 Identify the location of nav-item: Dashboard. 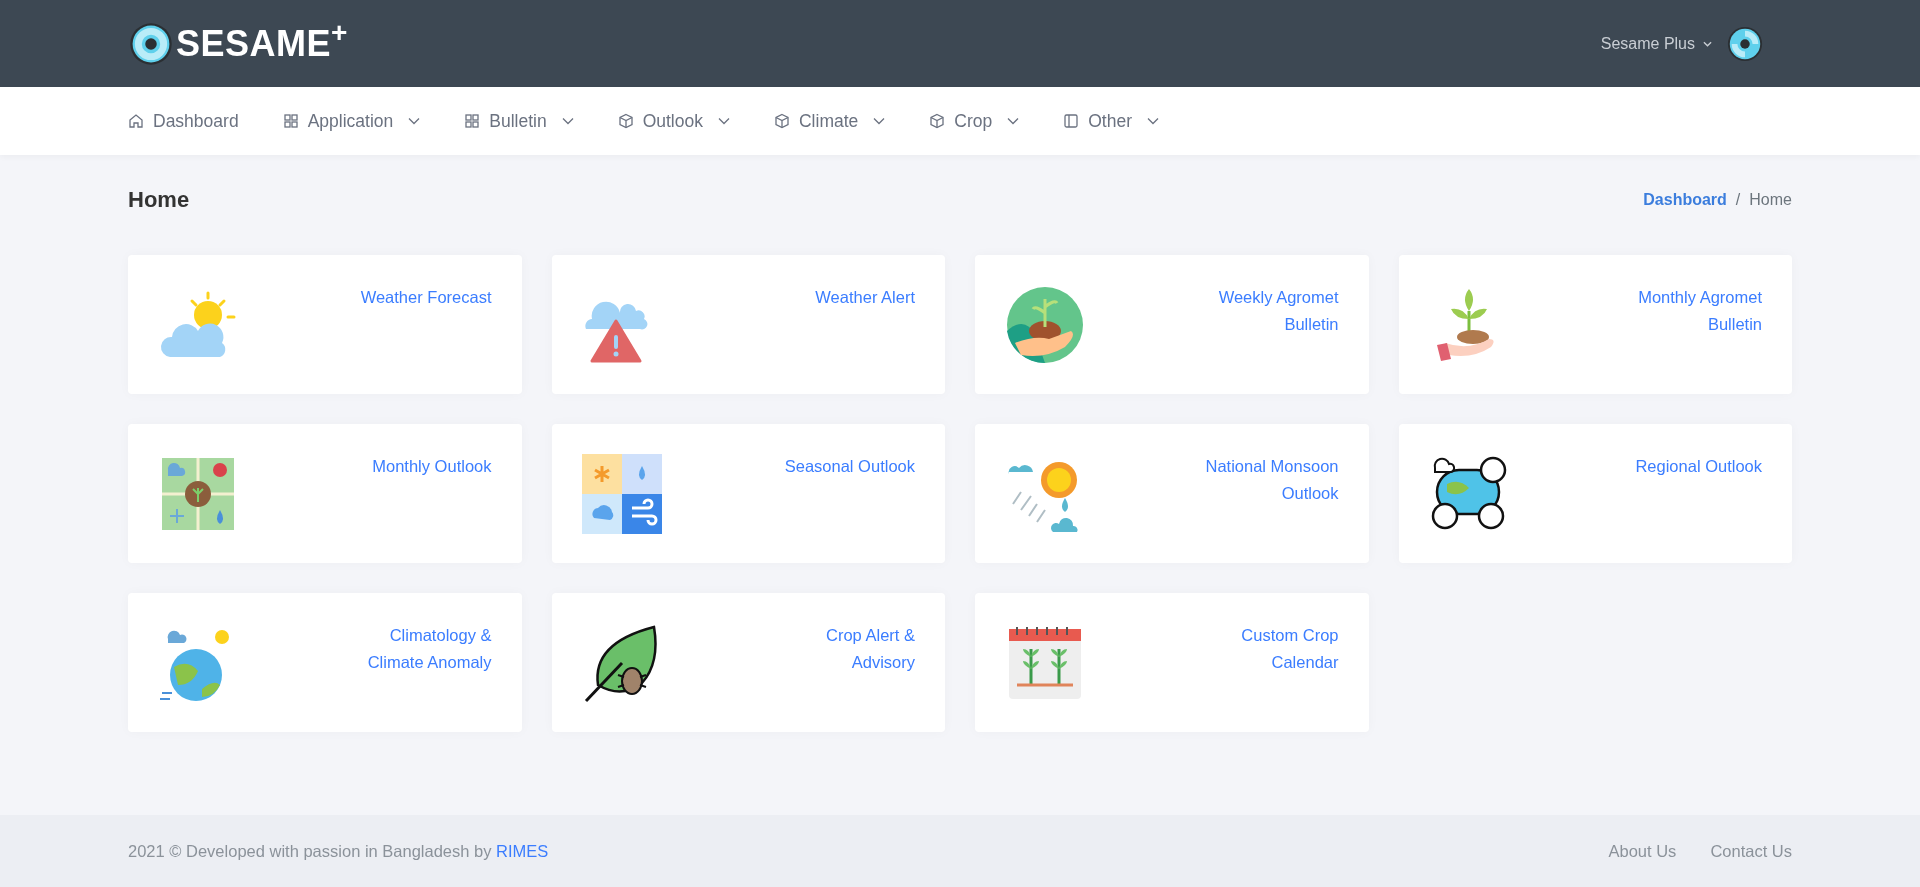
(183, 121).